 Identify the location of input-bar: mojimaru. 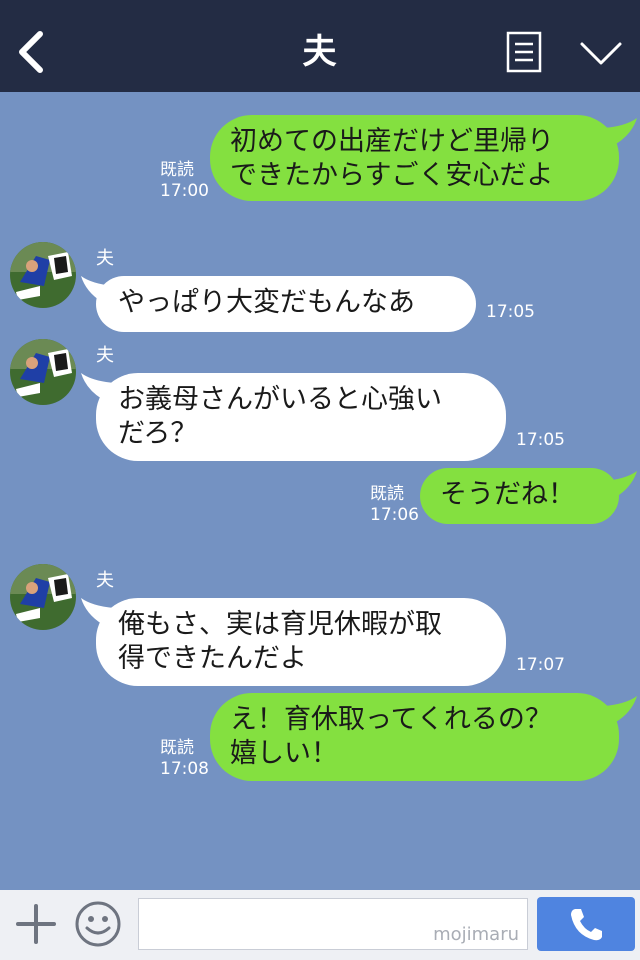
(320, 925).